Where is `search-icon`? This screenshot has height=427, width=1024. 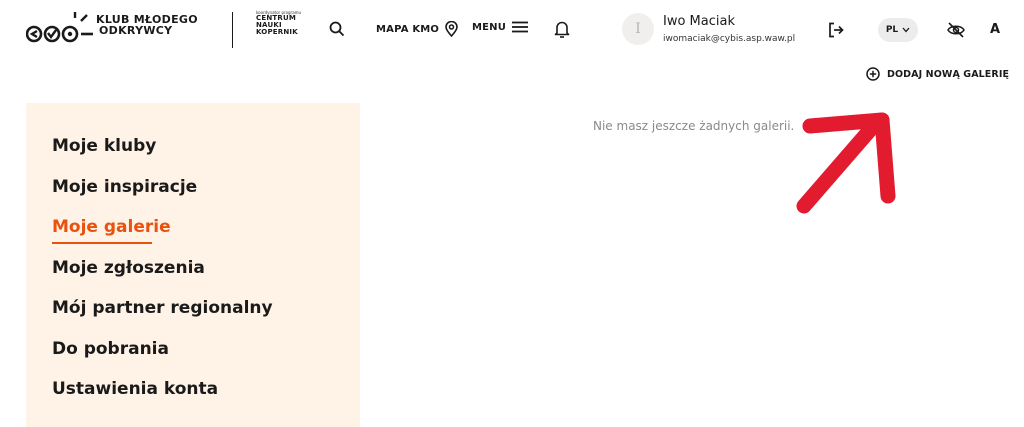 search-icon is located at coordinates (337, 29).